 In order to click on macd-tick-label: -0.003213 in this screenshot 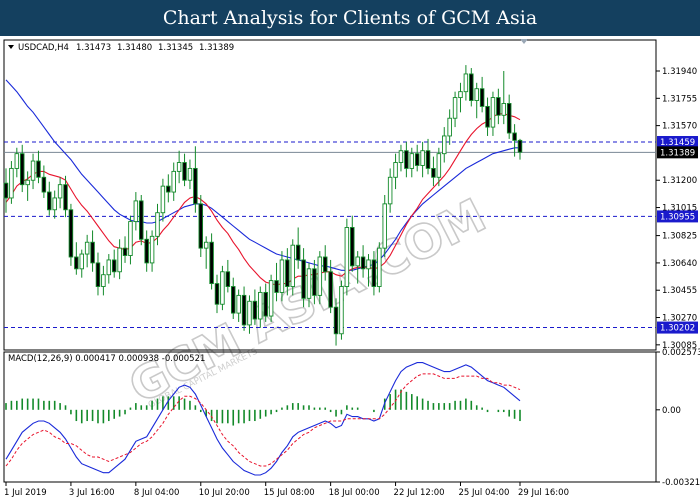, I will do `click(681, 483)`.